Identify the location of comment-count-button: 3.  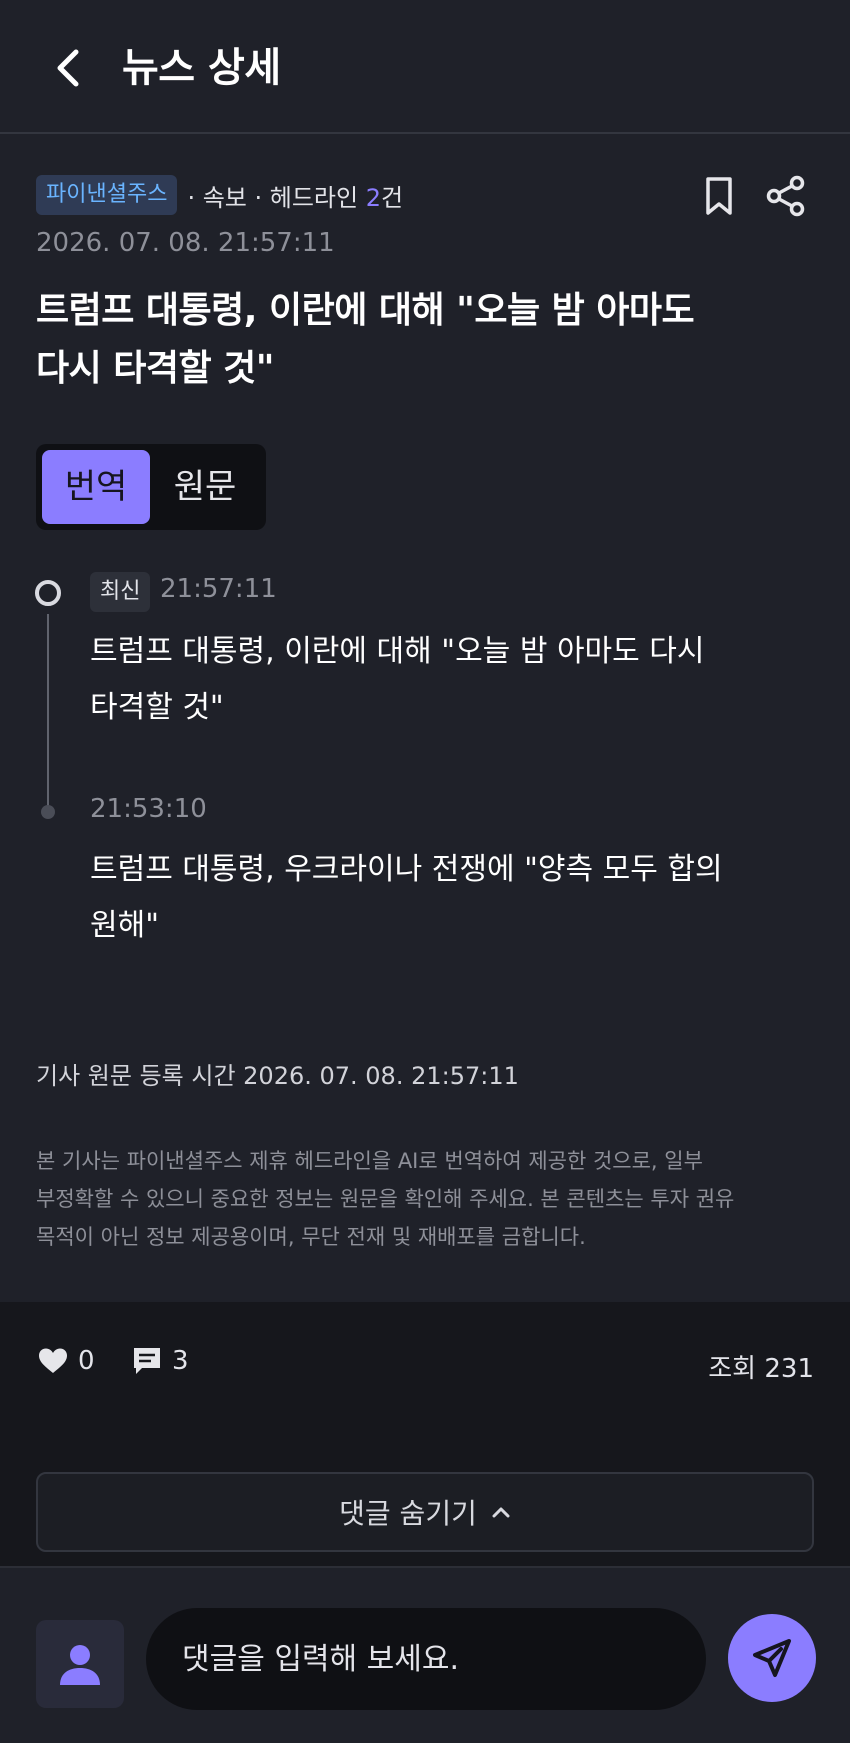
(160, 1361).